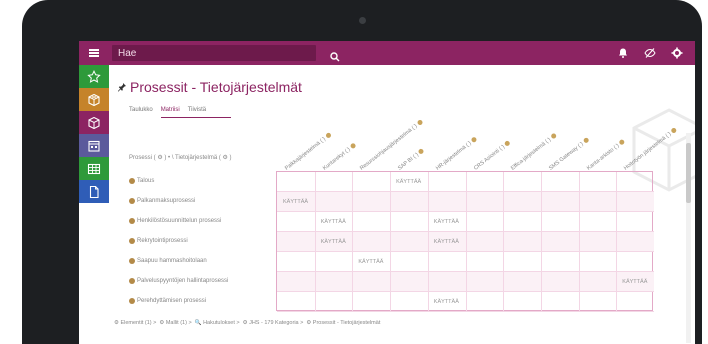 The width and height of the screenshot is (708, 344). I want to click on breadcrumb-item: 🔍 Hakutulokset >, so click(217, 323).